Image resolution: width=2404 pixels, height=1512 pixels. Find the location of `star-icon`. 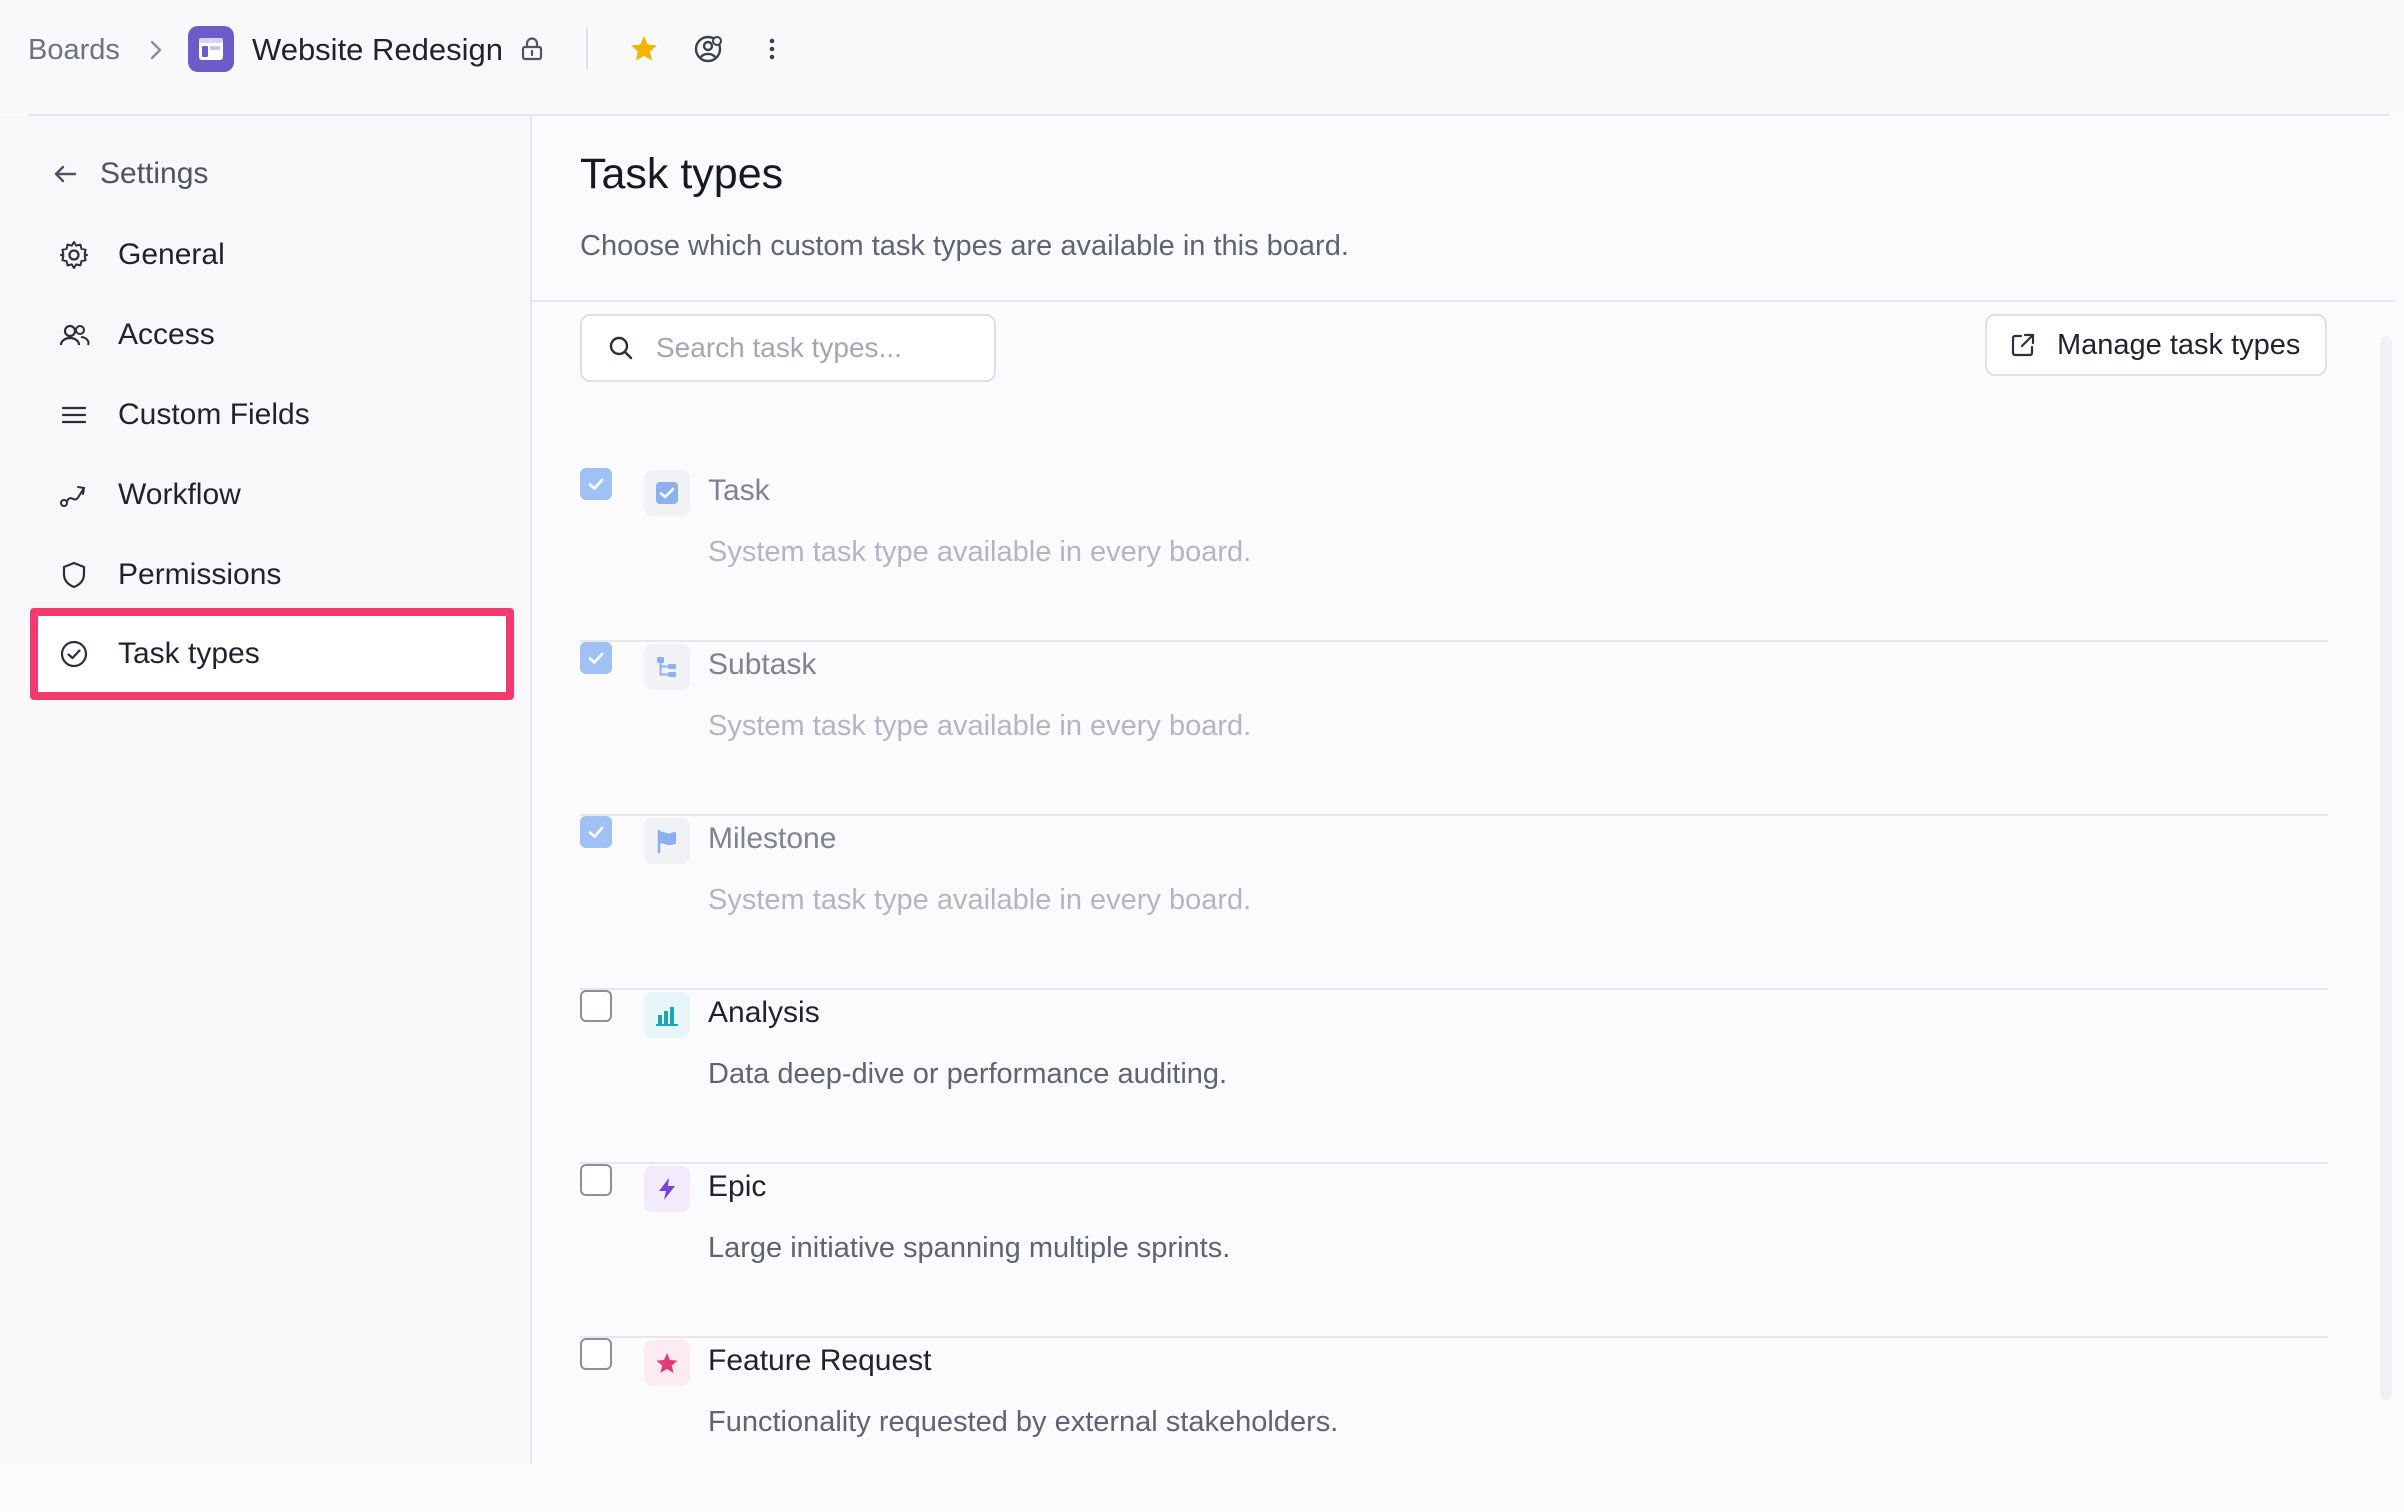

star-icon is located at coordinates (667, 1363).